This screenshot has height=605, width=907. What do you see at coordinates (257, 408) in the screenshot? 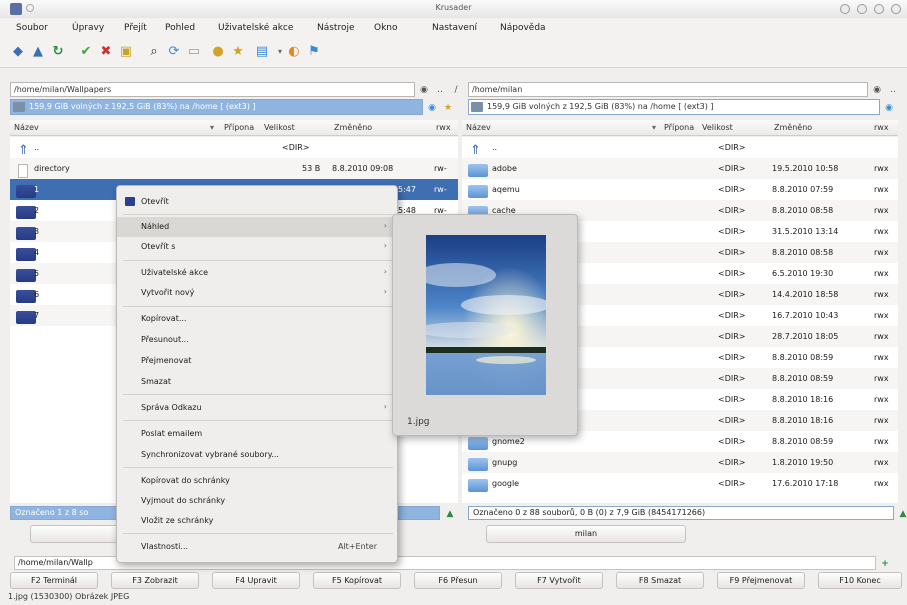
I see `menu-item-link-management: Správa Odkazu ›` at bounding box center [257, 408].